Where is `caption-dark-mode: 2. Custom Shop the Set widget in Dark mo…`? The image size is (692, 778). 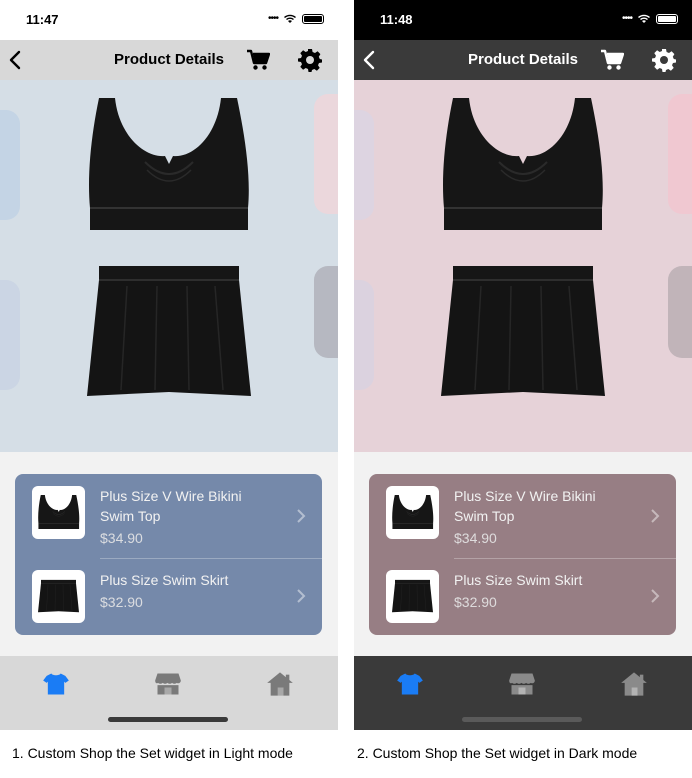 caption-dark-mode: 2. Custom Shop the Set widget in Dark mo… is located at coordinates (497, 753).